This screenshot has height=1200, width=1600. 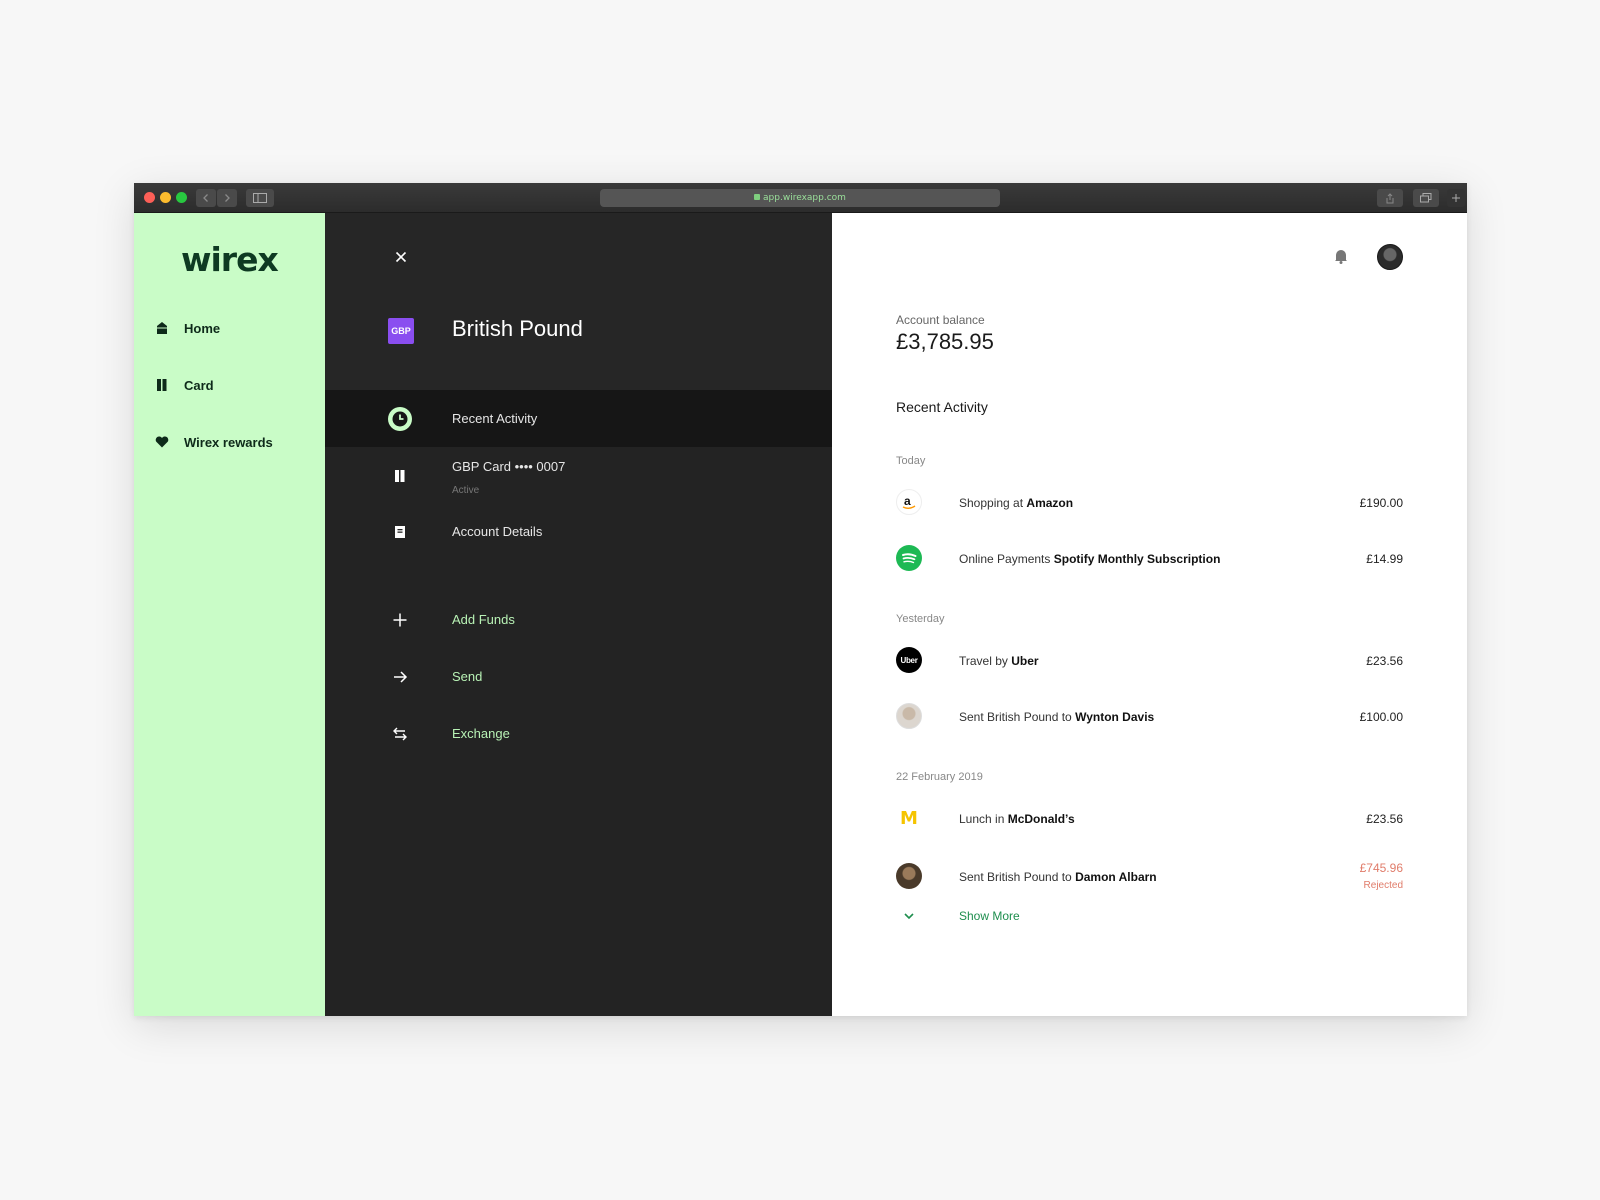 I want to click on sidebar-item-label: Card, so click(x=199, y=385).